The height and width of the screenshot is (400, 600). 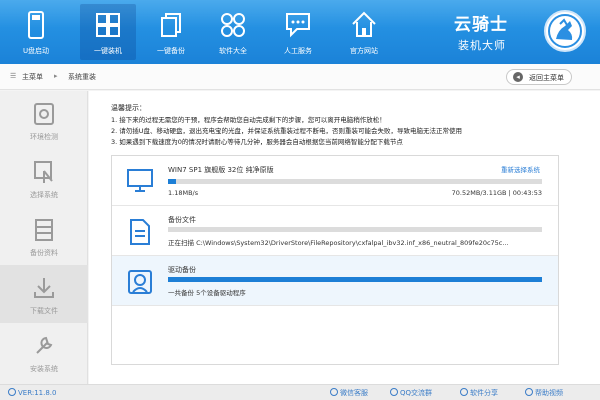 What do you see at coordinates (44, 288) in the screenshot?
I see `download-file-icon` at bounding box center [44, 288].